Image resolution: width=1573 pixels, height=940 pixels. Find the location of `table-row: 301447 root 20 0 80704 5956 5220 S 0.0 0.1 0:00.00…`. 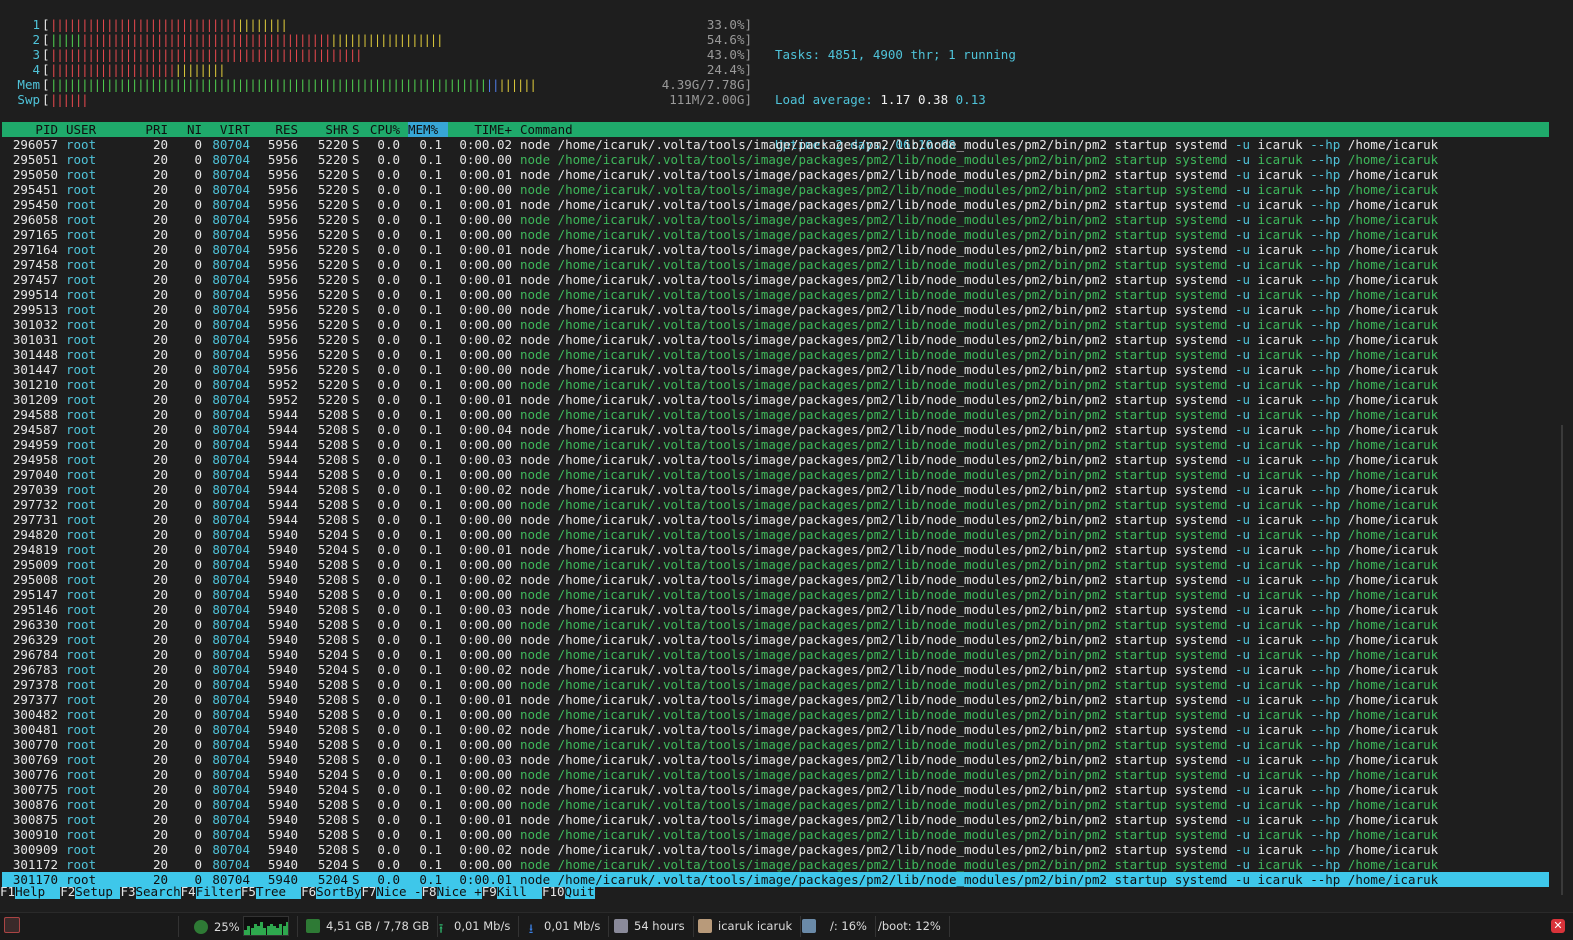

table-row: 301447 root 20 0 80704 5956 5220 S 0.0 0.1 0:00.00… is located at coordinates (775, 369).